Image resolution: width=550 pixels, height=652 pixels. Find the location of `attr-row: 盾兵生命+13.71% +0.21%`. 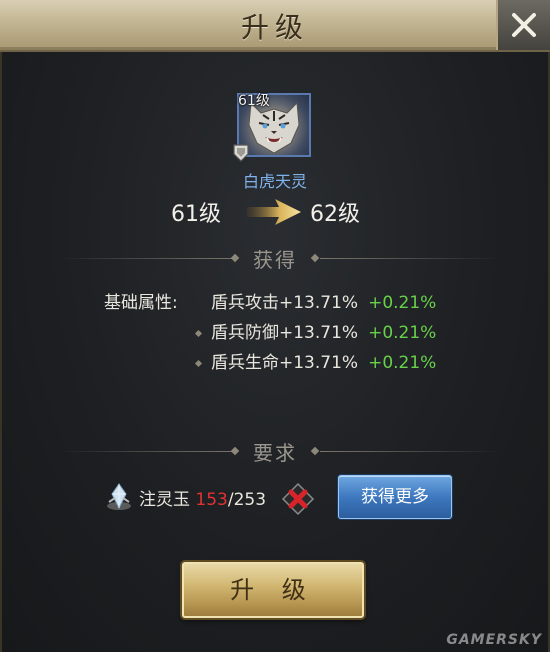

attr-row: 盾兵生命+13.71% +0.21% is located at coordinates (315, 360).